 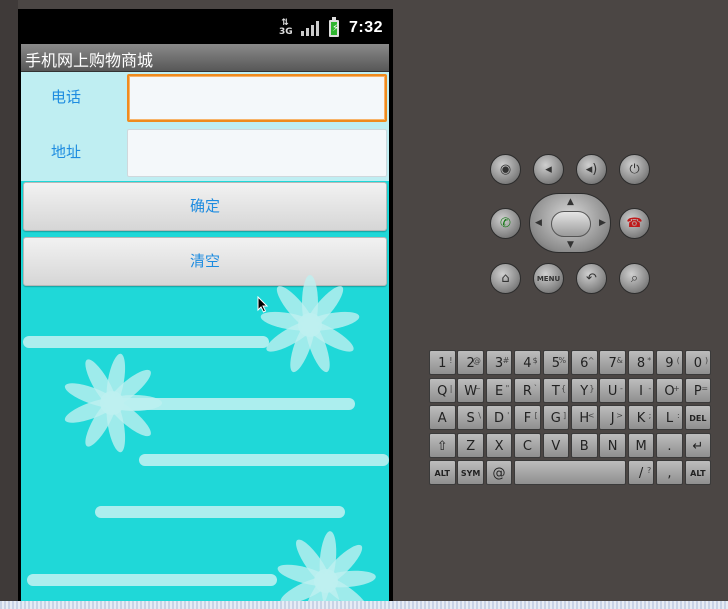 What do you see at coordinates (602, 223) in the screenshot?
I see `dpad-right-icon: ▶` at bounding box center [602, 223].